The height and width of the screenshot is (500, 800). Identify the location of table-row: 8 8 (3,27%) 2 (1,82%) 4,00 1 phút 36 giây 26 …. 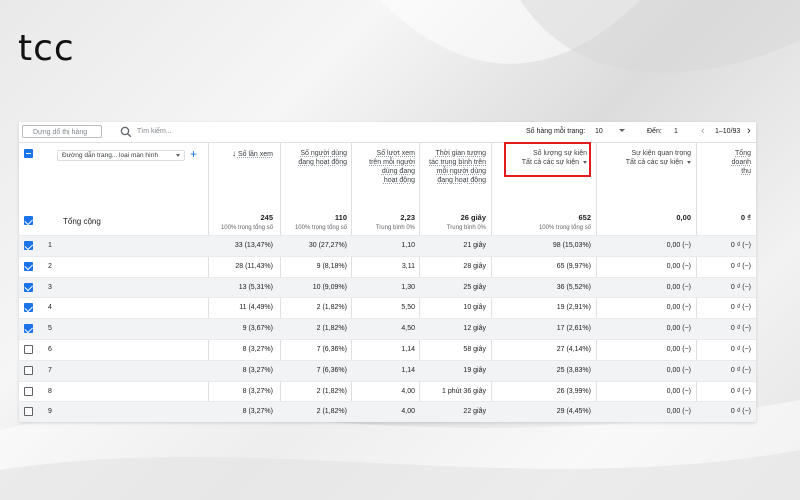
(387, 391).